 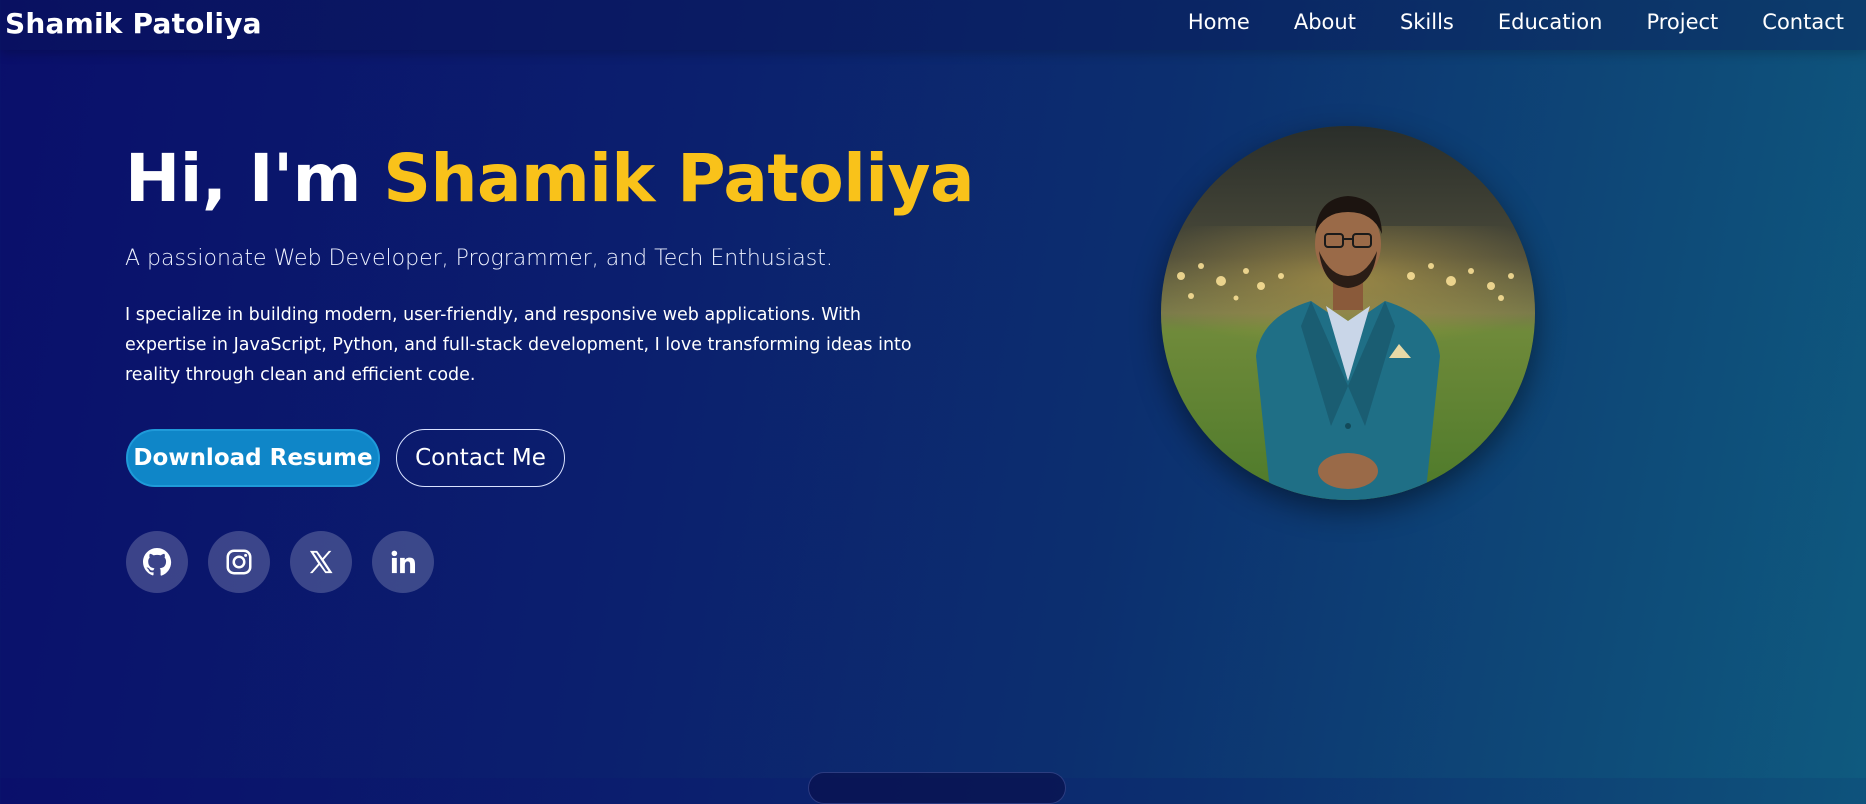 I want to click on linkedin-link, so click(x=403, y=562).